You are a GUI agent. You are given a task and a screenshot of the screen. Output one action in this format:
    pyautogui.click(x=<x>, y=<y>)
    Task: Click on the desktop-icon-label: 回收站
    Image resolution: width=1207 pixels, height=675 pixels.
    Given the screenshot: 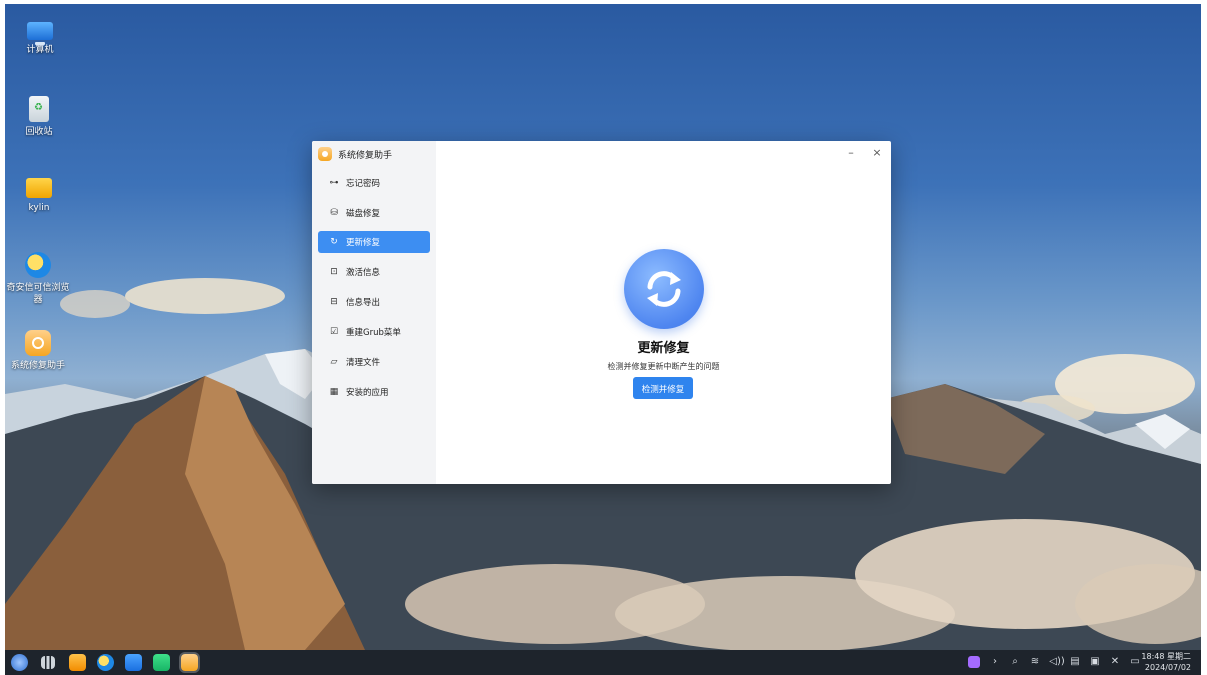 What is the action you would take?
    pyautogui.click(x=39, y=132)
    